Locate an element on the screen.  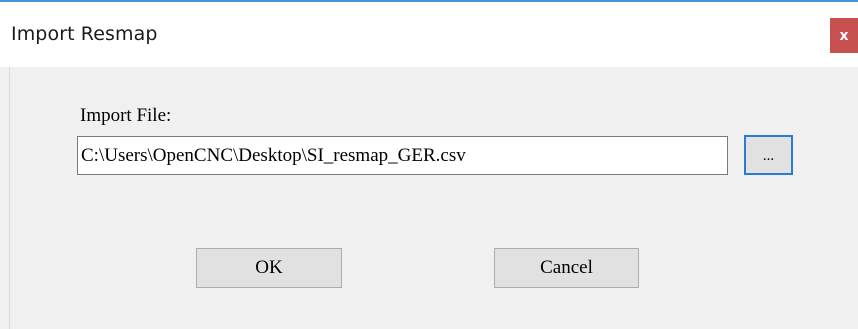
close-button: x is located at coordinates (844, 35).